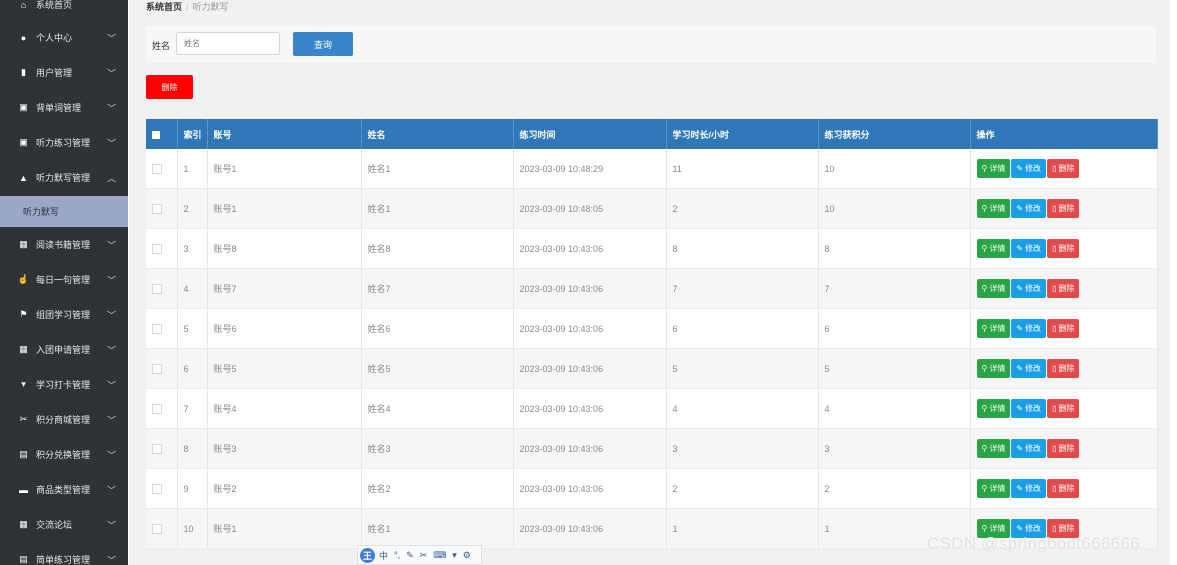 Image resolution: width=1177 pixels, height=565 pixels. I want to click on table-row: 8 账号3 姓名3 2023-03-09 10:43:06 3 3 ⚲ 详情 ✎ 修改 ▯ 删除, so click(652, 448).